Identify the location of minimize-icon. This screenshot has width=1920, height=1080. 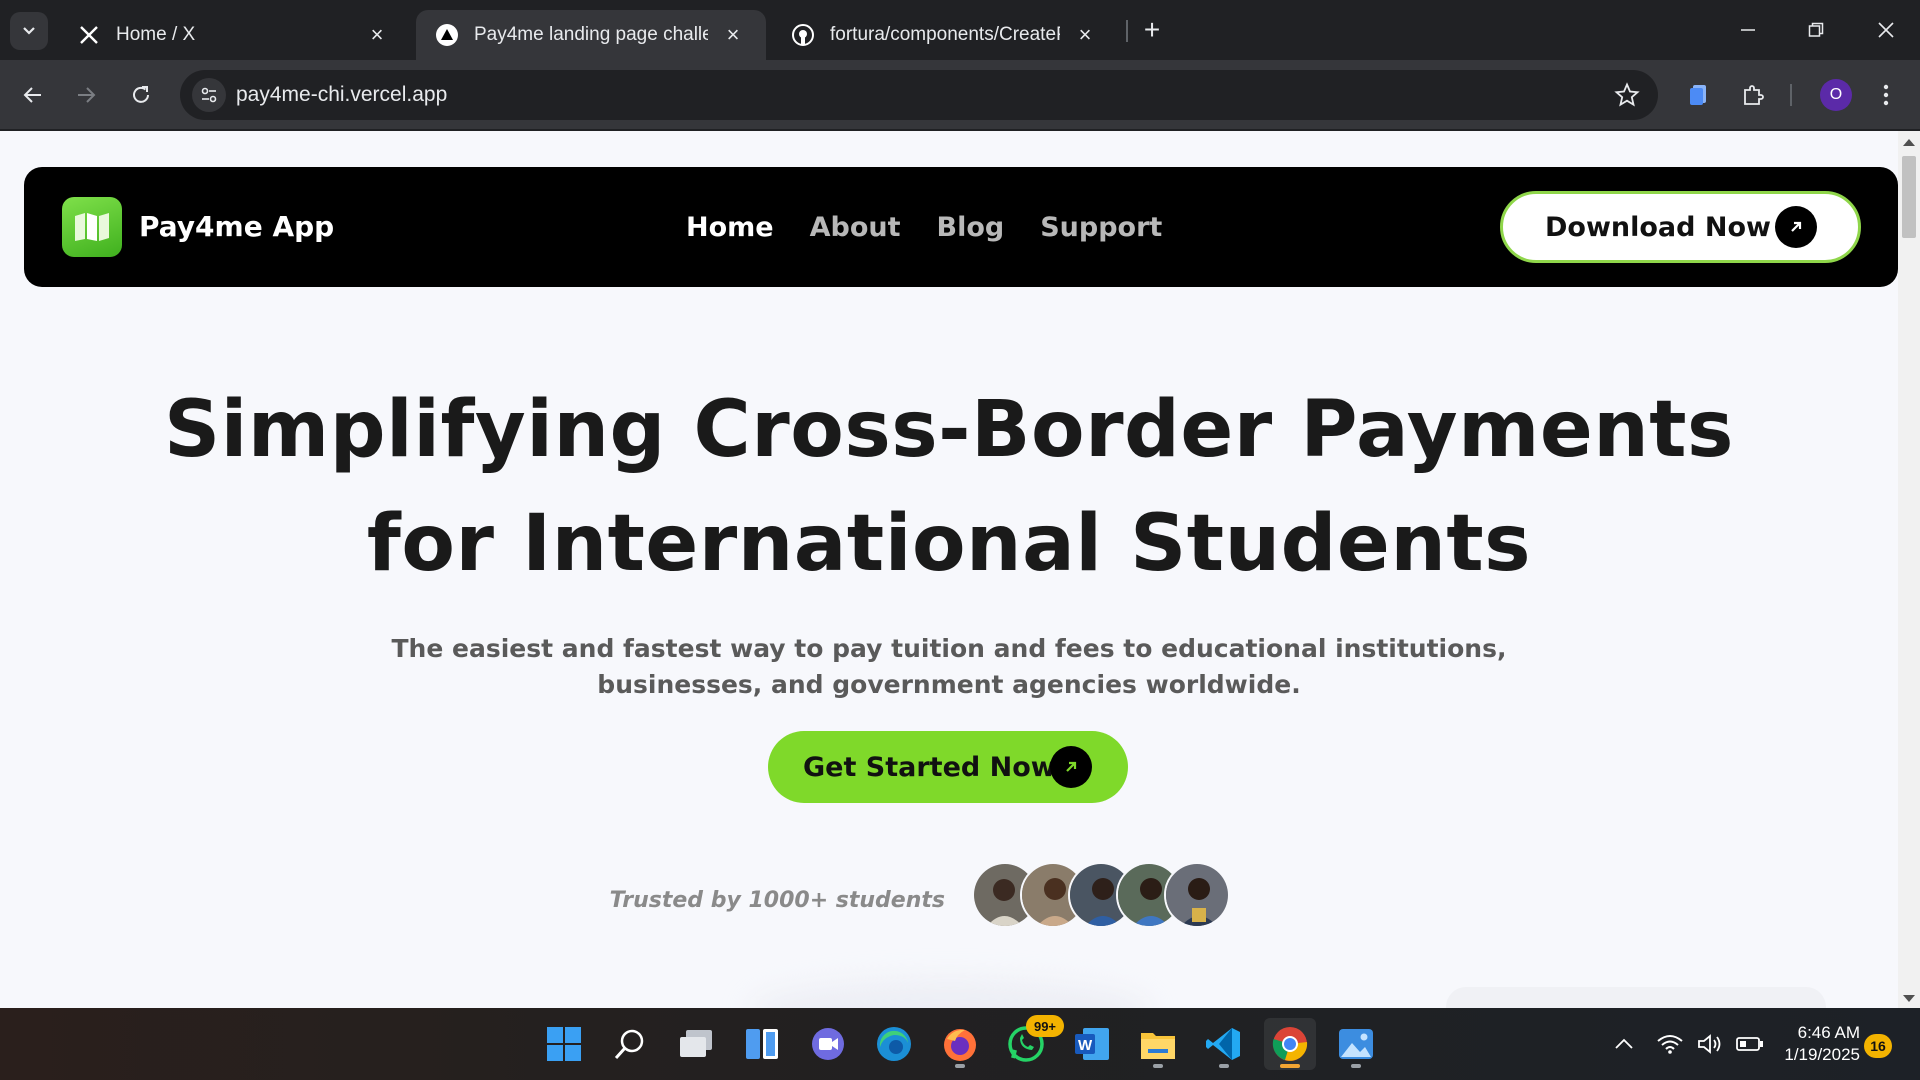
(1748, 30).